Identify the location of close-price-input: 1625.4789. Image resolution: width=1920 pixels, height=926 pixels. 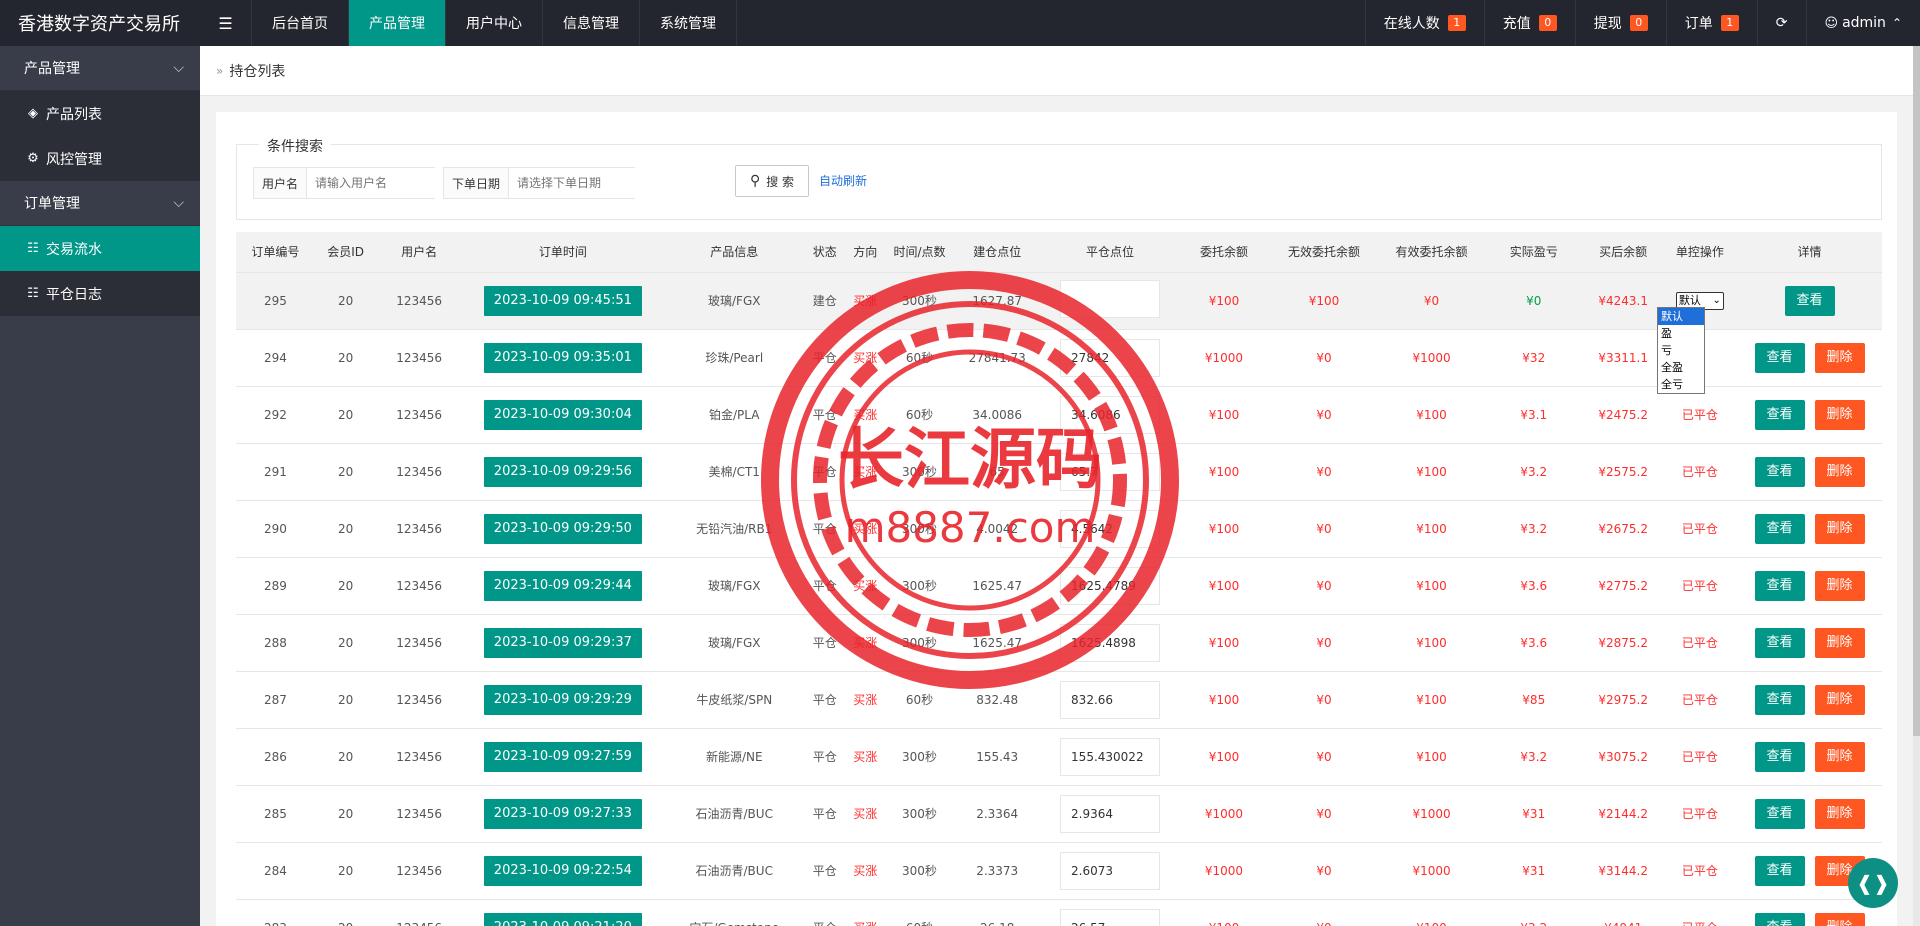
(1110, 585).